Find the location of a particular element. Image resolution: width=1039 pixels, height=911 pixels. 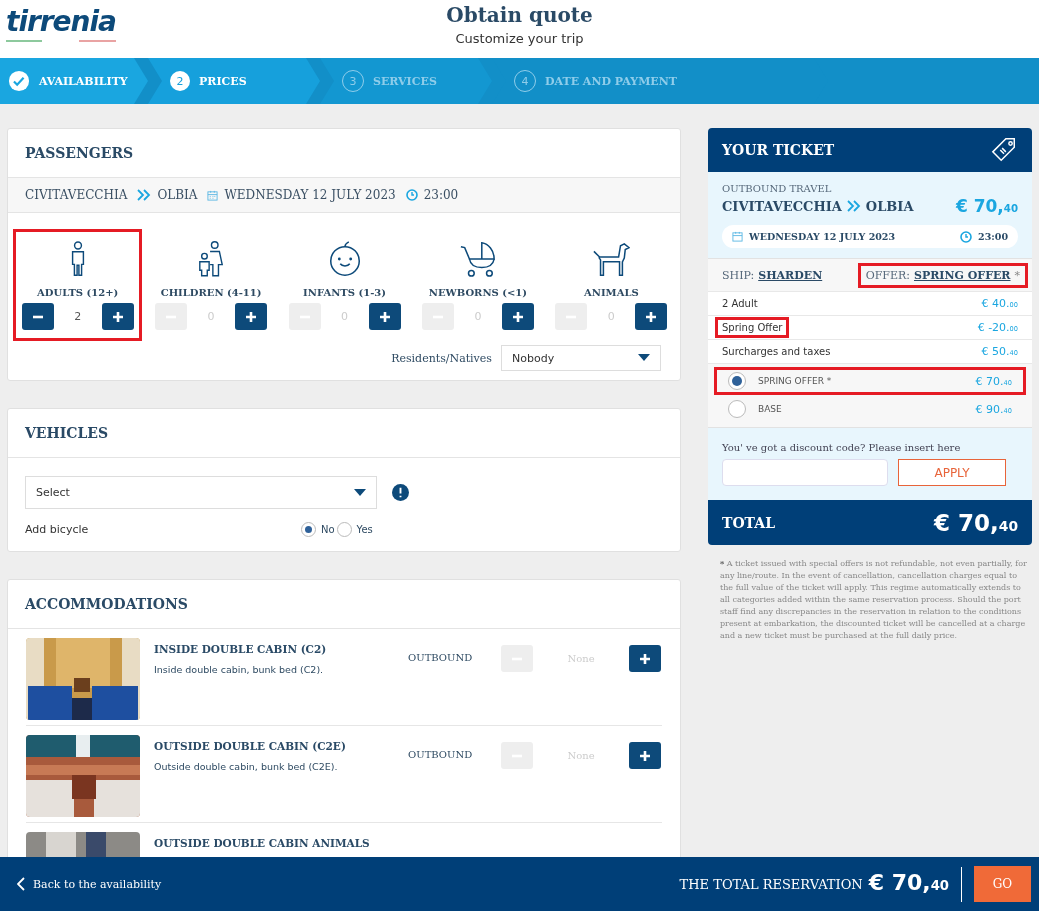

vehicle-dropdown: Select is located at coordinates (201, 492).